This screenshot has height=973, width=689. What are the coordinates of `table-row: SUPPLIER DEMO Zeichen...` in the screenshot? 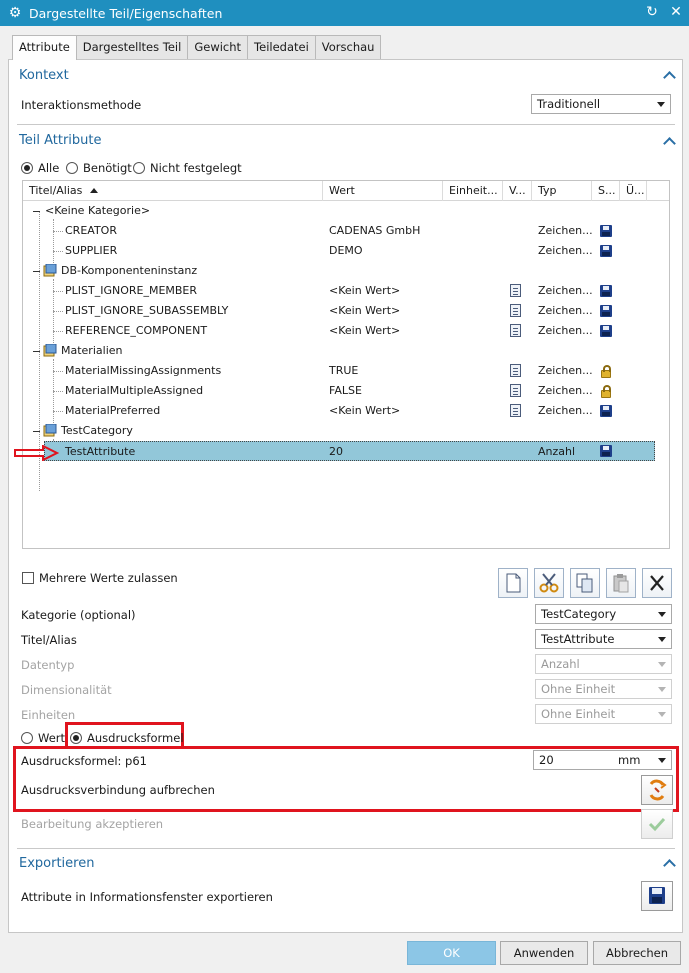 It's located at (346, 251).